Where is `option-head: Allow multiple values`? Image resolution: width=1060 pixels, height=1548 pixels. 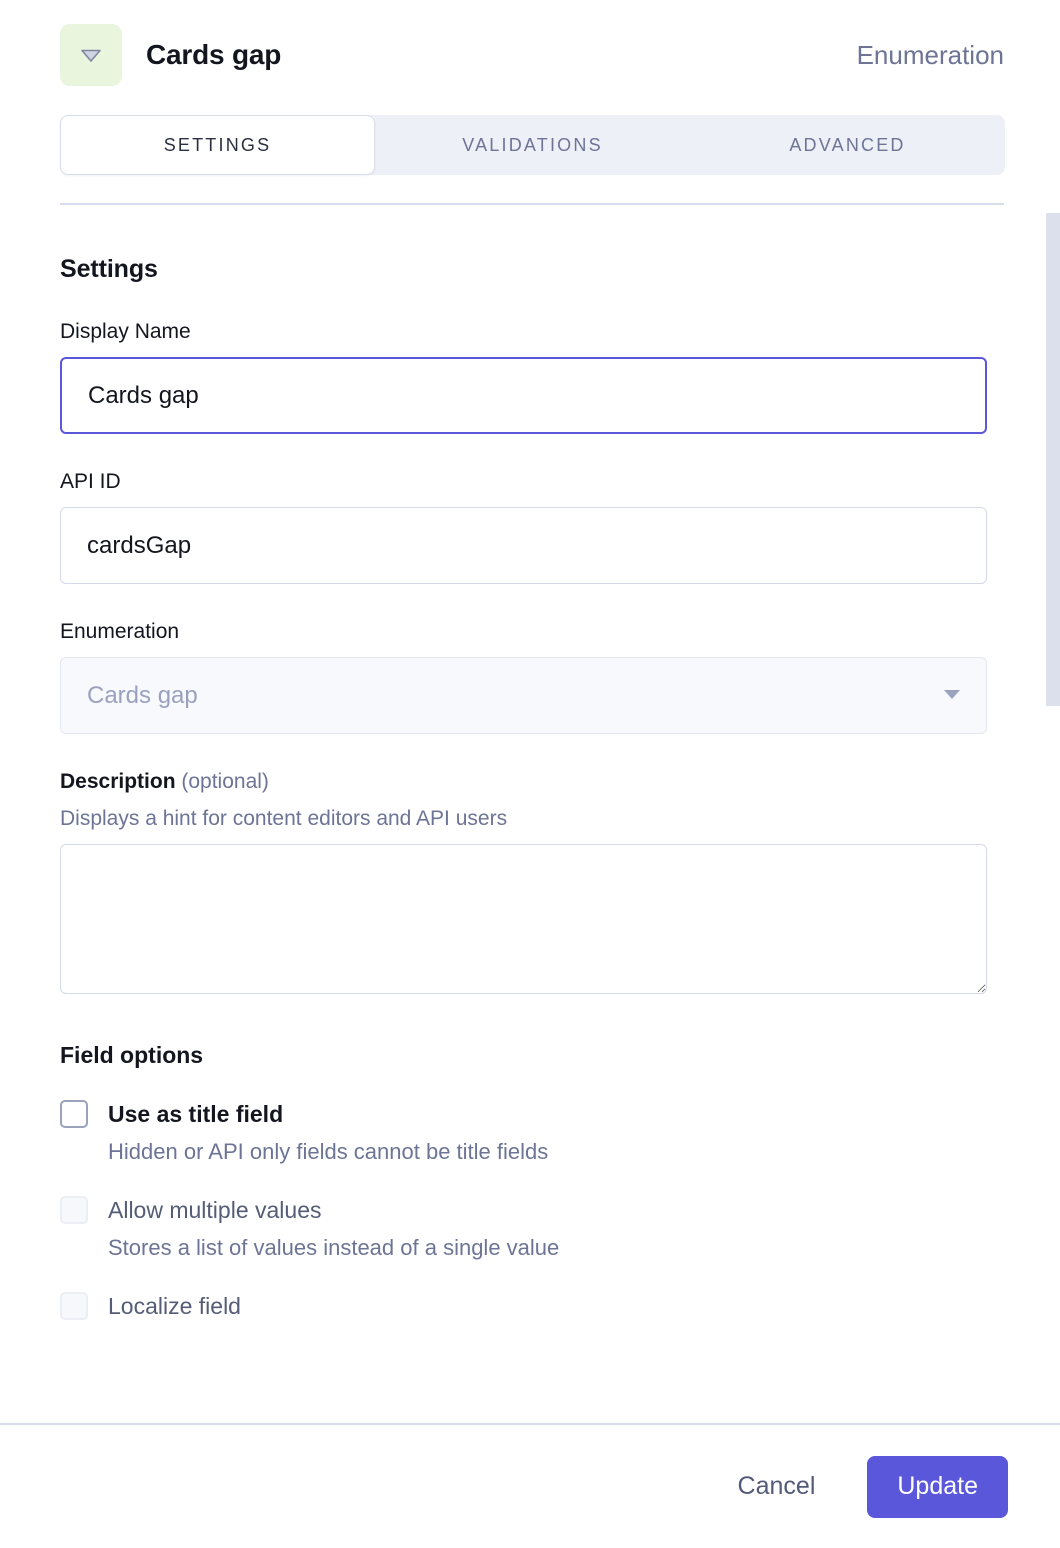 option-head: Allow multiple values is located at coordinates (532, 1210).